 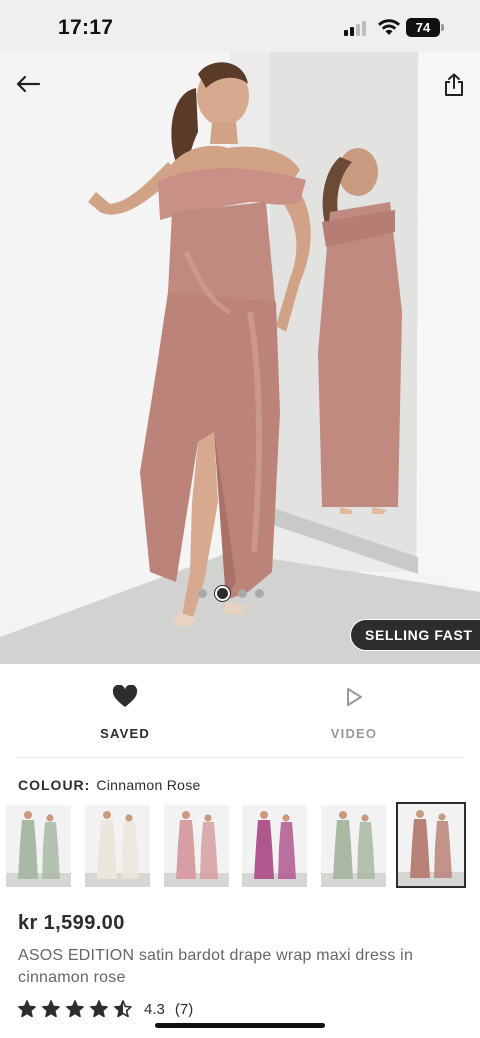 What do you see at coordinates (71, 923) in the screenshot?
I see `product-price: kr 1,599.00` at bounding box center [71, 923].